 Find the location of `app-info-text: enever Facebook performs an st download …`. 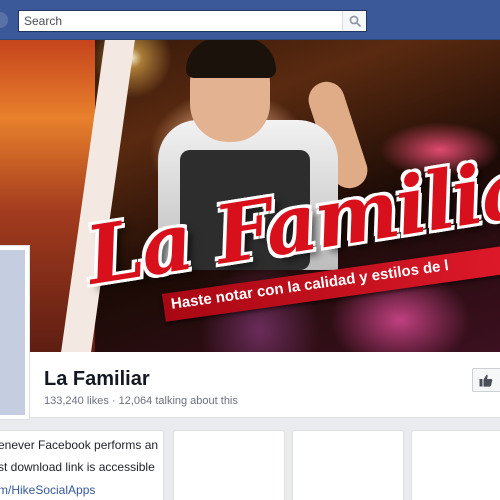

app-info-text: enever Facebook performs an st download … is located at coordinates (82, 465).